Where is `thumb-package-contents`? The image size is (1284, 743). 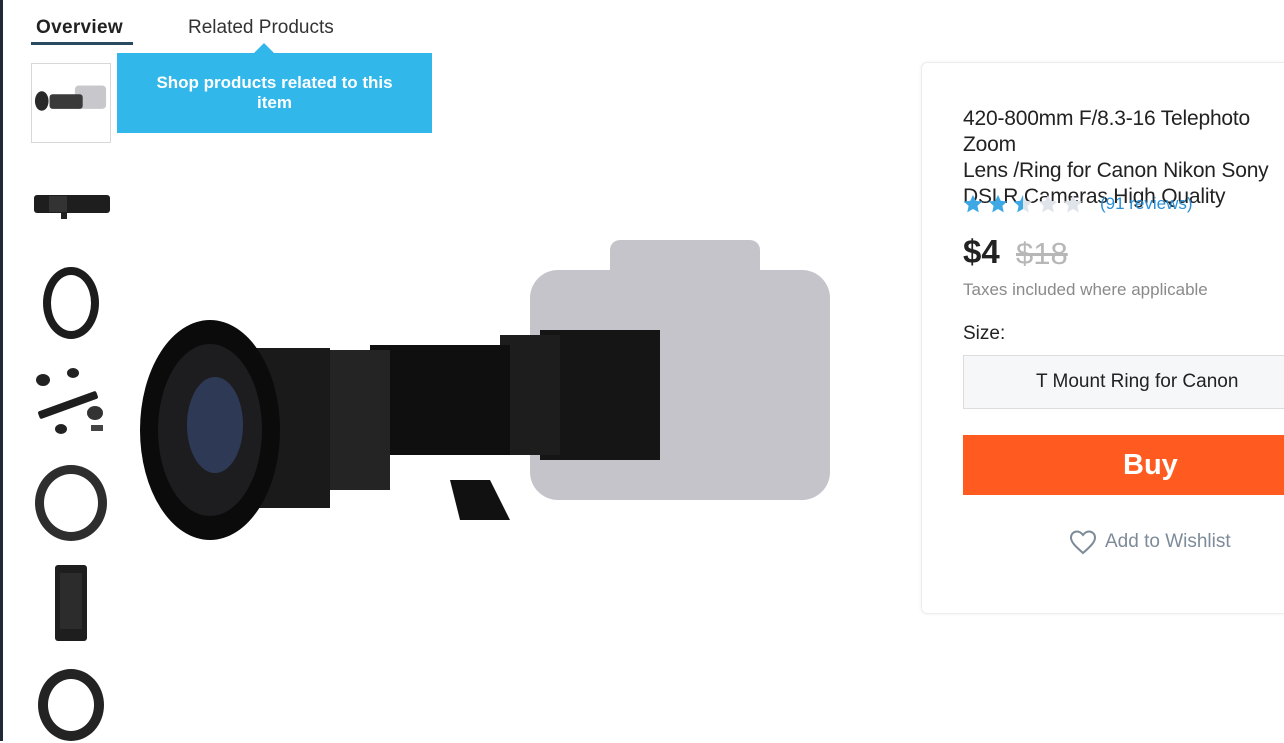
thumb-package-contents is located at coordinates (71, 403).